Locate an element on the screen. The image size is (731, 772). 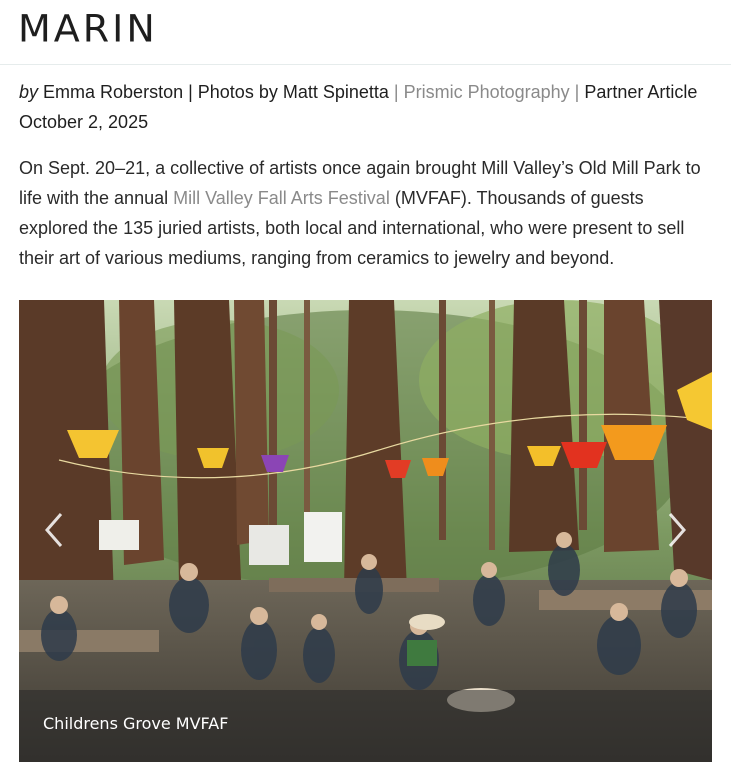
chevron-left-icon is located at coordinates (54, 530).